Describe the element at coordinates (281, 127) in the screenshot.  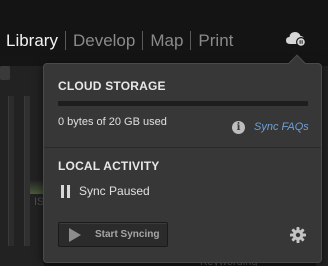
I see `sync-faqs-link: Sync FAQs` at that location.